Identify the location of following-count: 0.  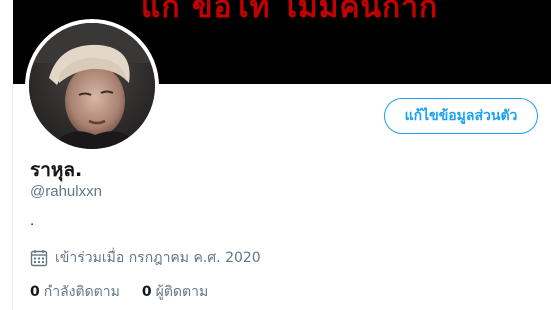
(35, 292).